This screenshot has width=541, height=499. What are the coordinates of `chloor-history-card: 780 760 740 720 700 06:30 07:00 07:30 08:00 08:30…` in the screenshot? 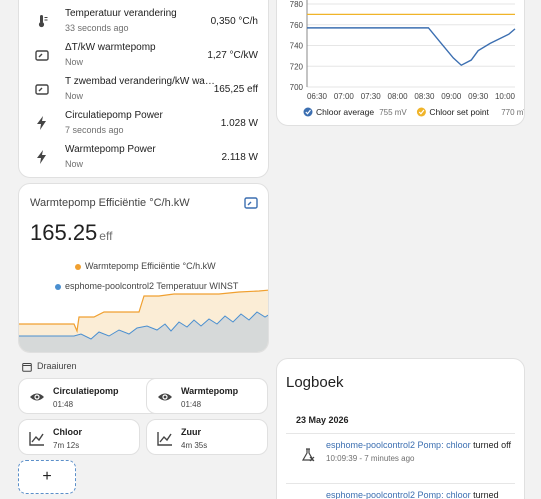 It's located at (400, 63).